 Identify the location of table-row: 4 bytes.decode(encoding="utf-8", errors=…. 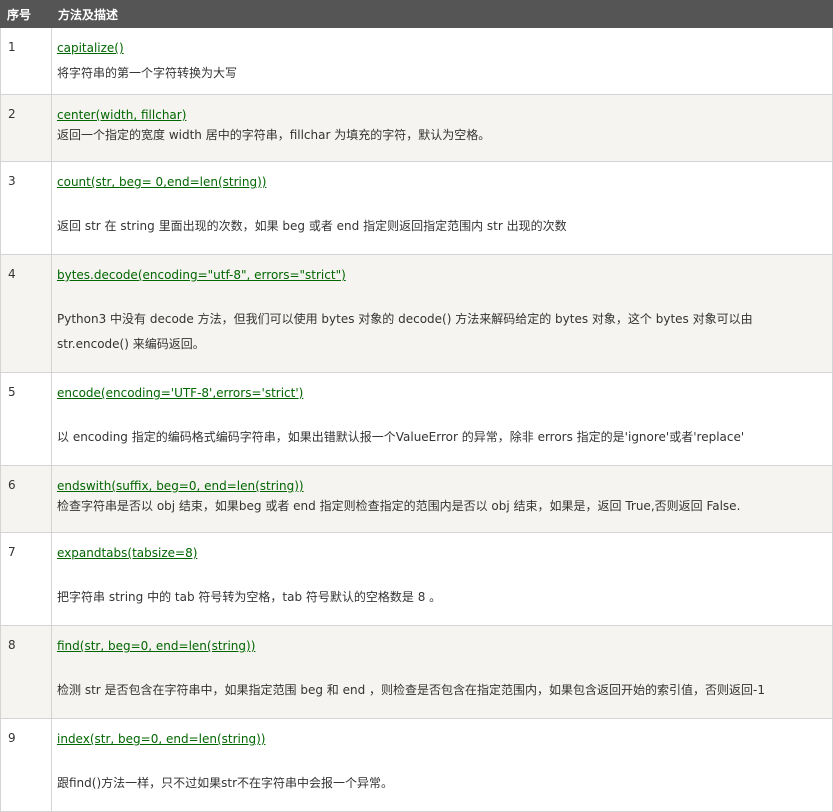
(416, 313).